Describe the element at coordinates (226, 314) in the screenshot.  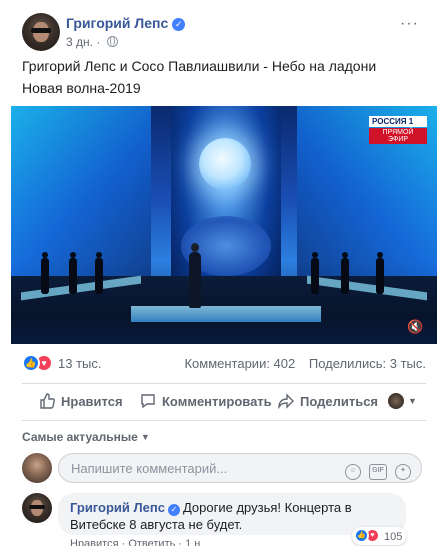
I see `stage-platform` at that location.